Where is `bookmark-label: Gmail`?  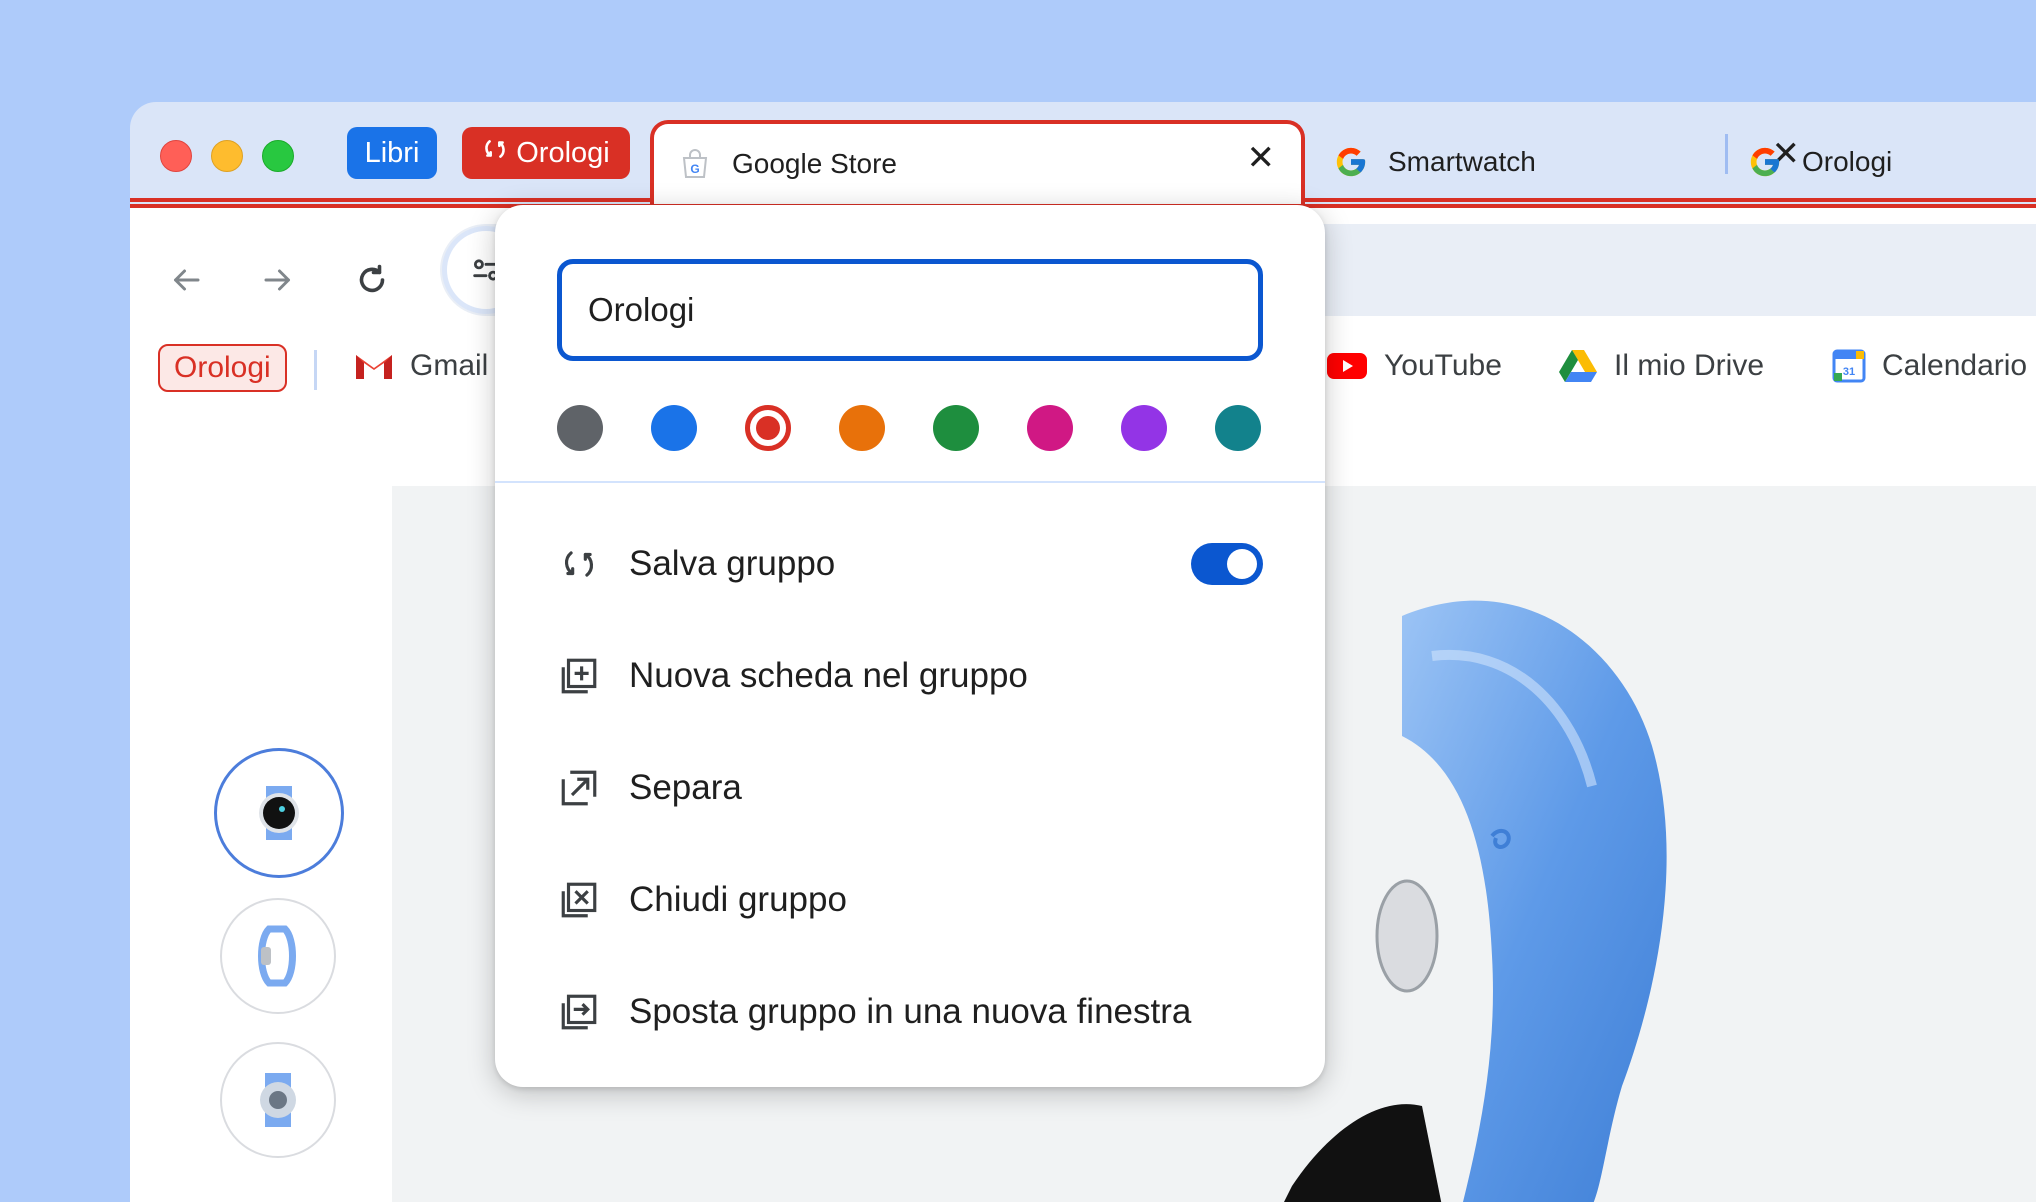
bookmark-label: Gmail is located at coordinates (449, 365).